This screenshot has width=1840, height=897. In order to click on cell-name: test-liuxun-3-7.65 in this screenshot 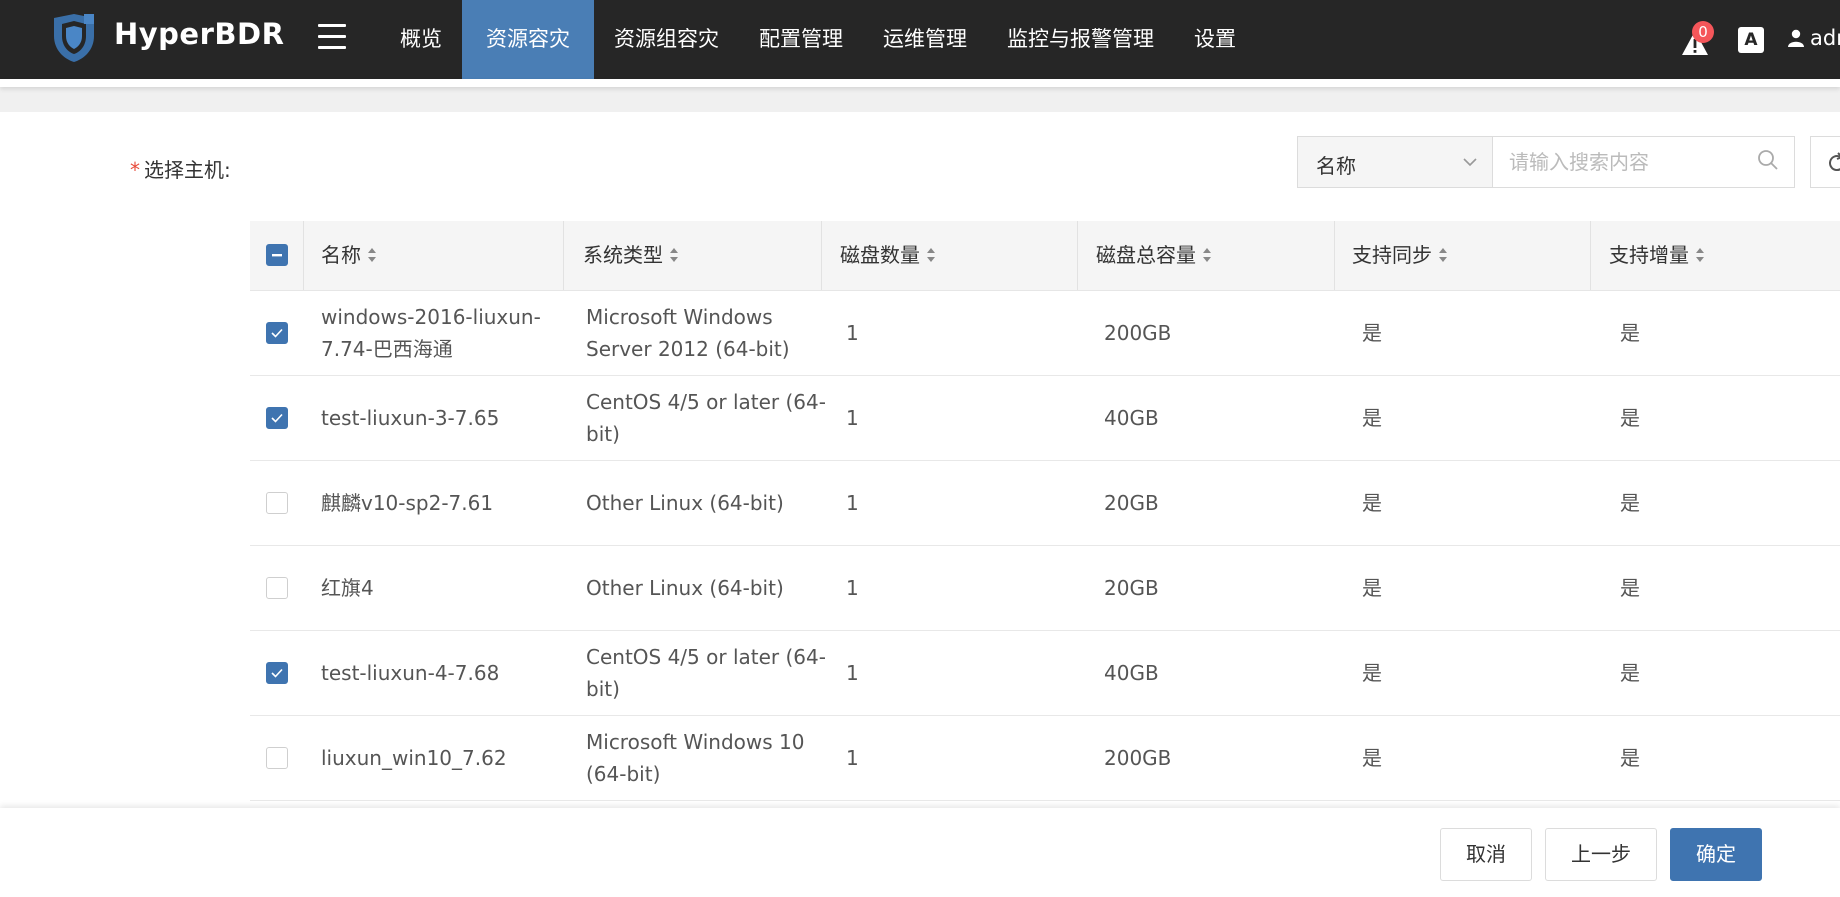, I will do `click(410, 418)`.